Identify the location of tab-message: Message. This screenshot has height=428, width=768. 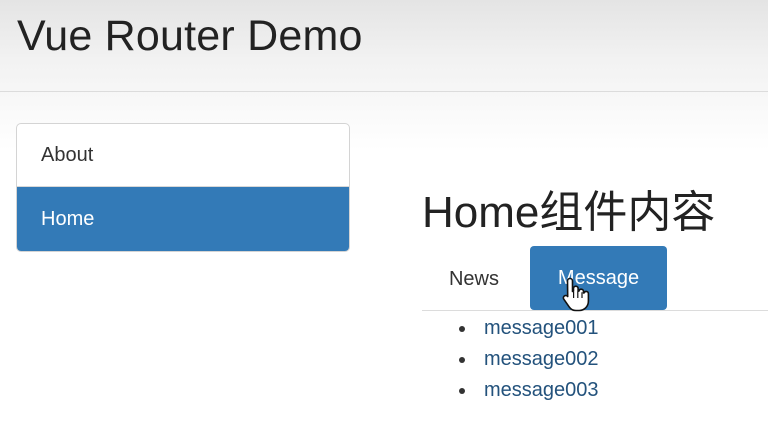
(598, 278).